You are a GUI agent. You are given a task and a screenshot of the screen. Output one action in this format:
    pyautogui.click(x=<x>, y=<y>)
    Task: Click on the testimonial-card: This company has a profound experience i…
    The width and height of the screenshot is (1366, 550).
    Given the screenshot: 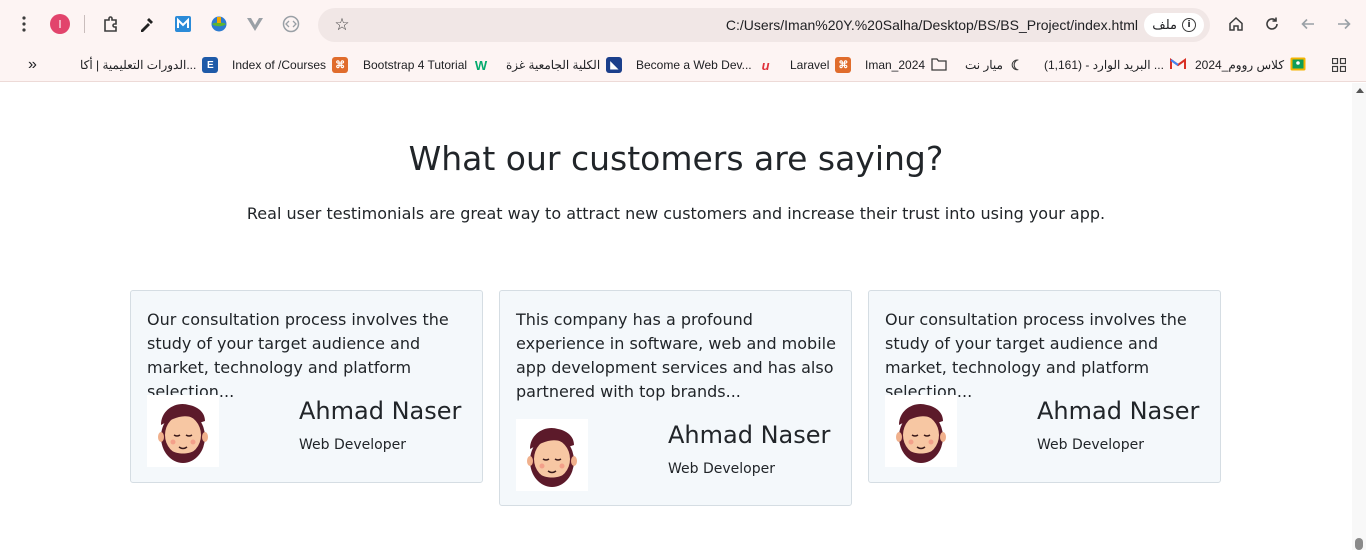 What is the action you would take?
    pyautogui.click(x=675, y=398)
    